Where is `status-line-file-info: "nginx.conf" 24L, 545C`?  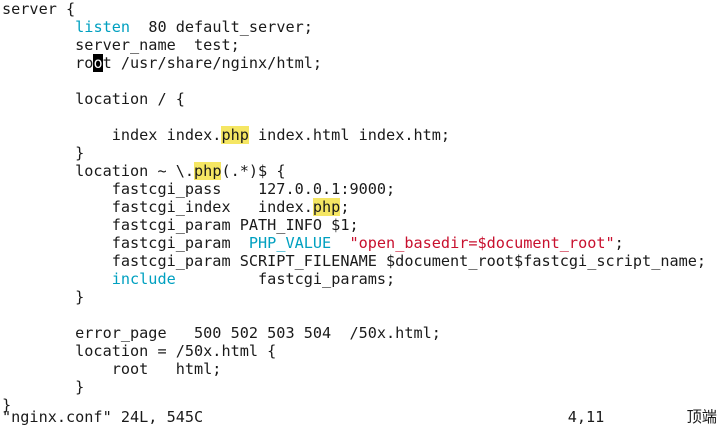
status-line-file-info: "nginx.conf" 24L, 545C is located at coordinates (103, 417).